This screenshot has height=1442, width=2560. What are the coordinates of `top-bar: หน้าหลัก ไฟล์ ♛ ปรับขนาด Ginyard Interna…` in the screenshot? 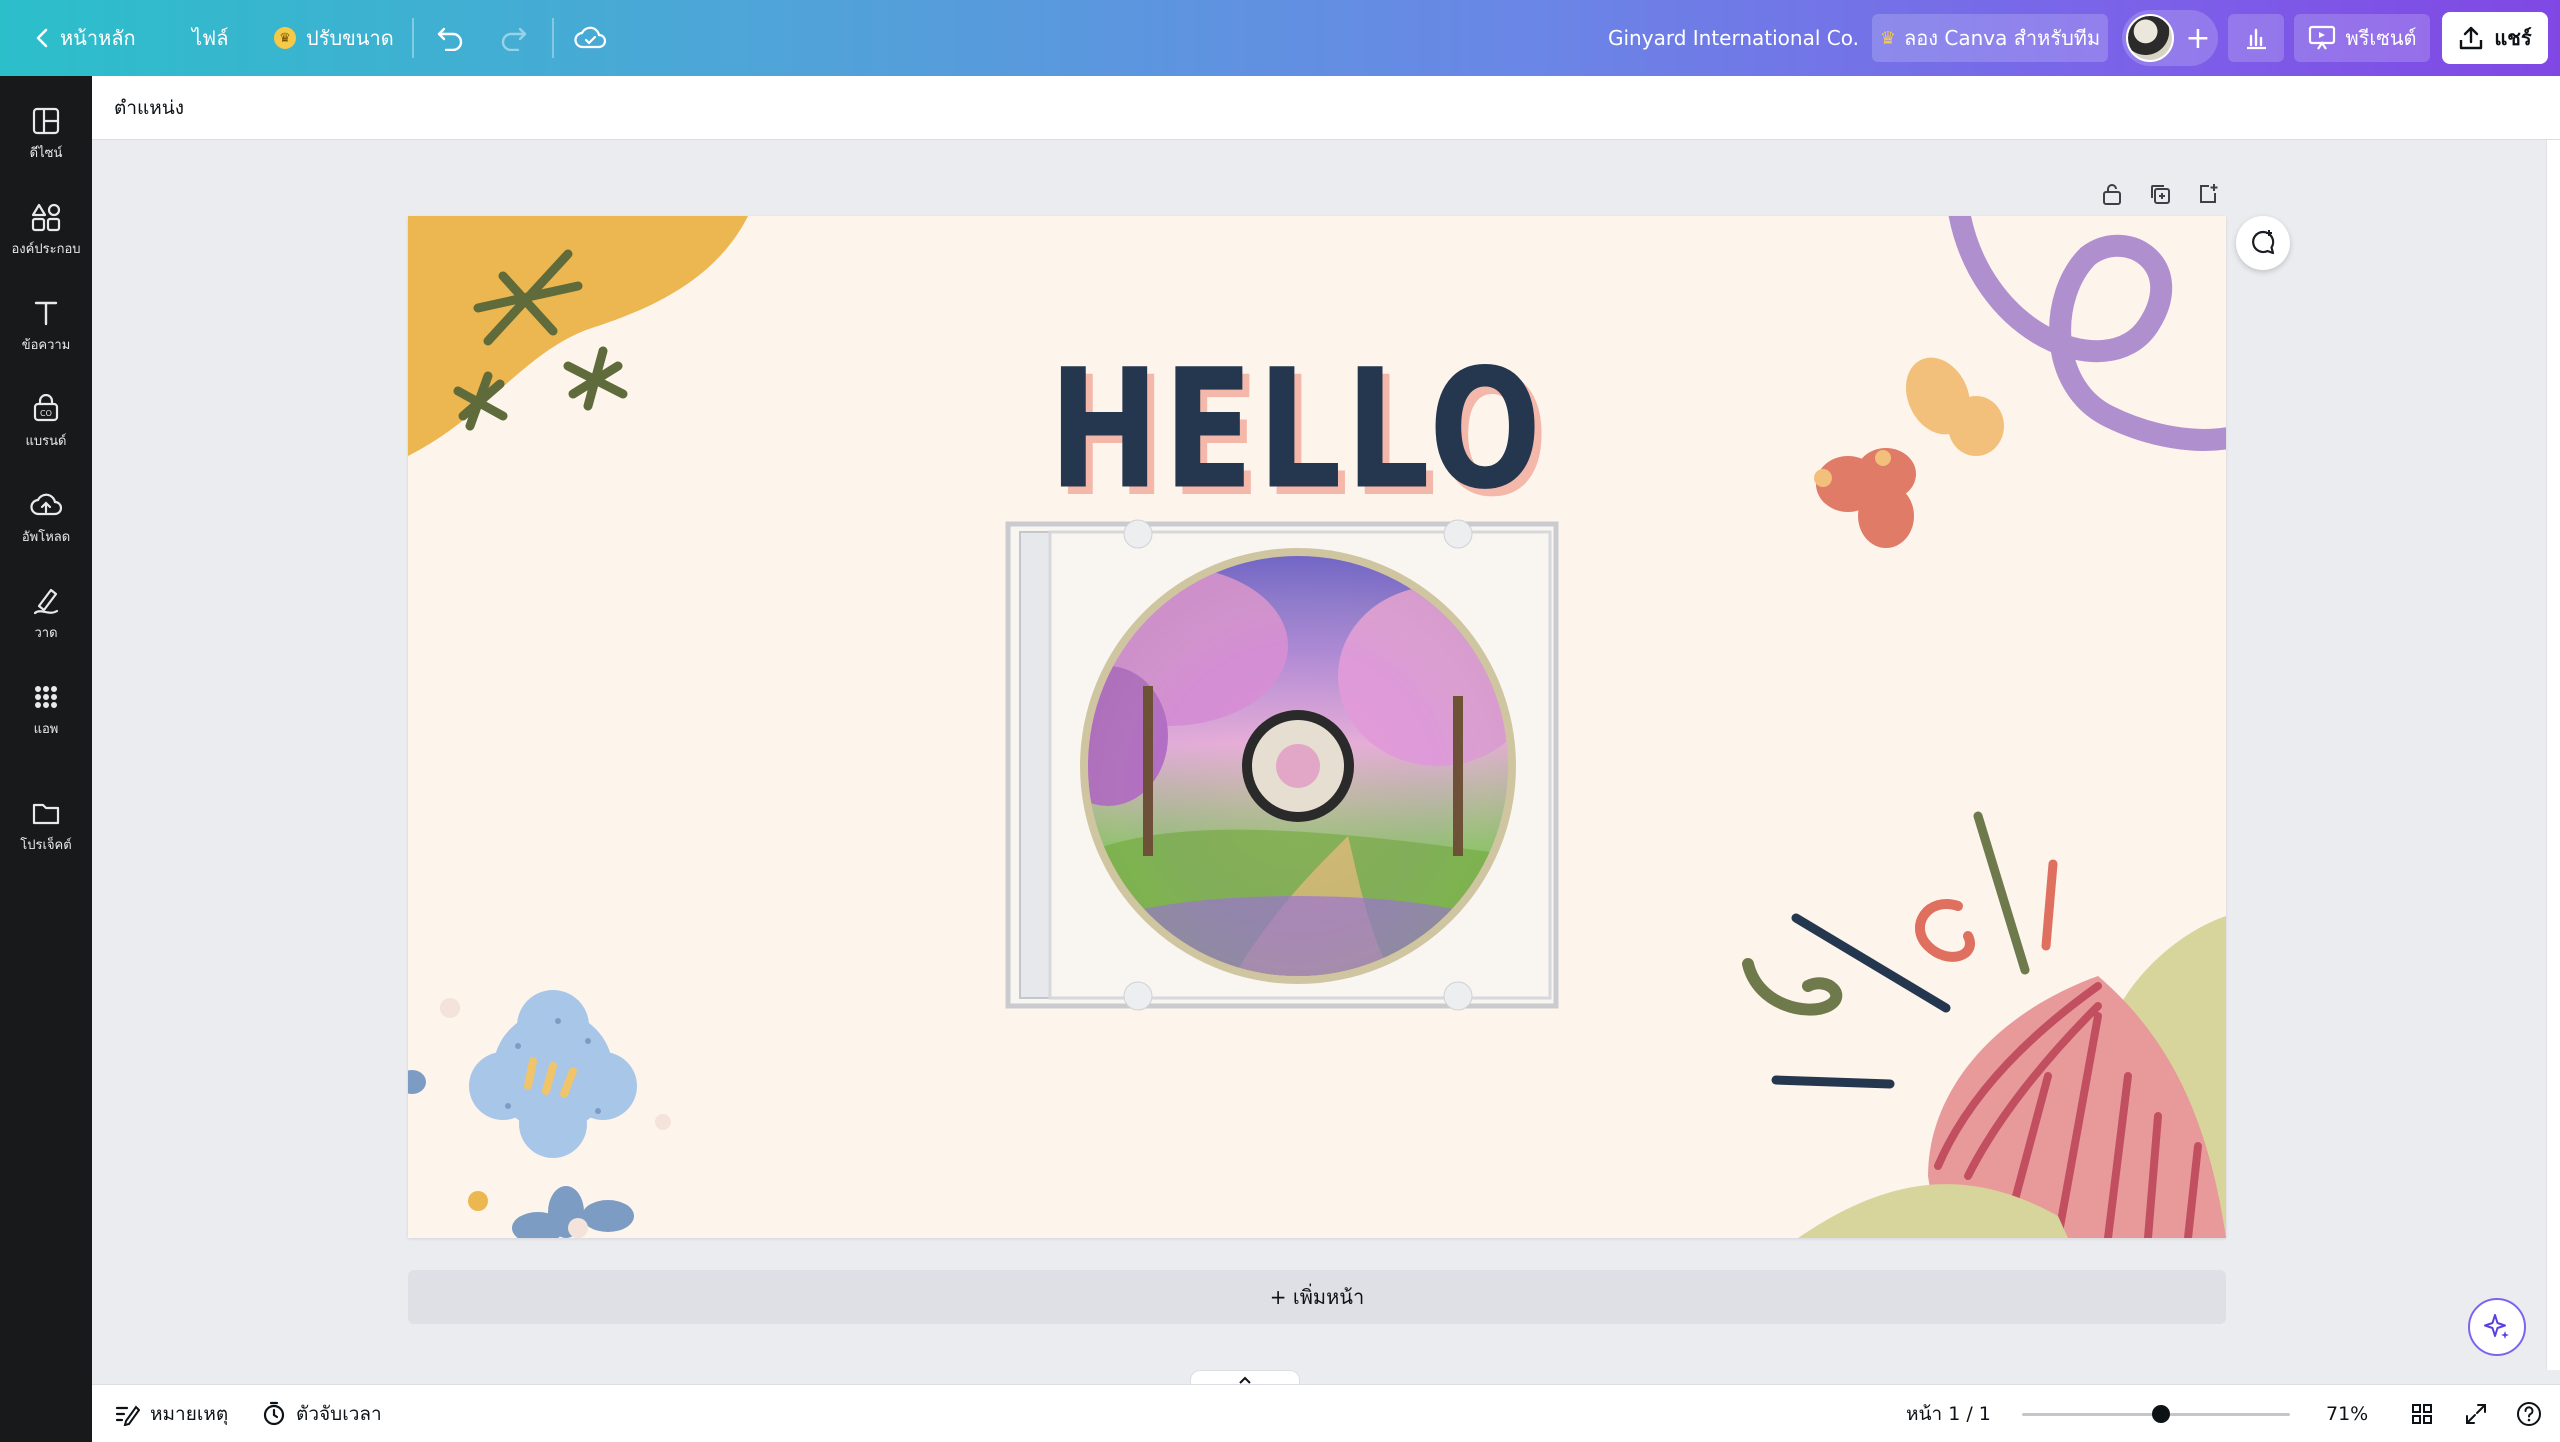 It's located at (1280, 38).